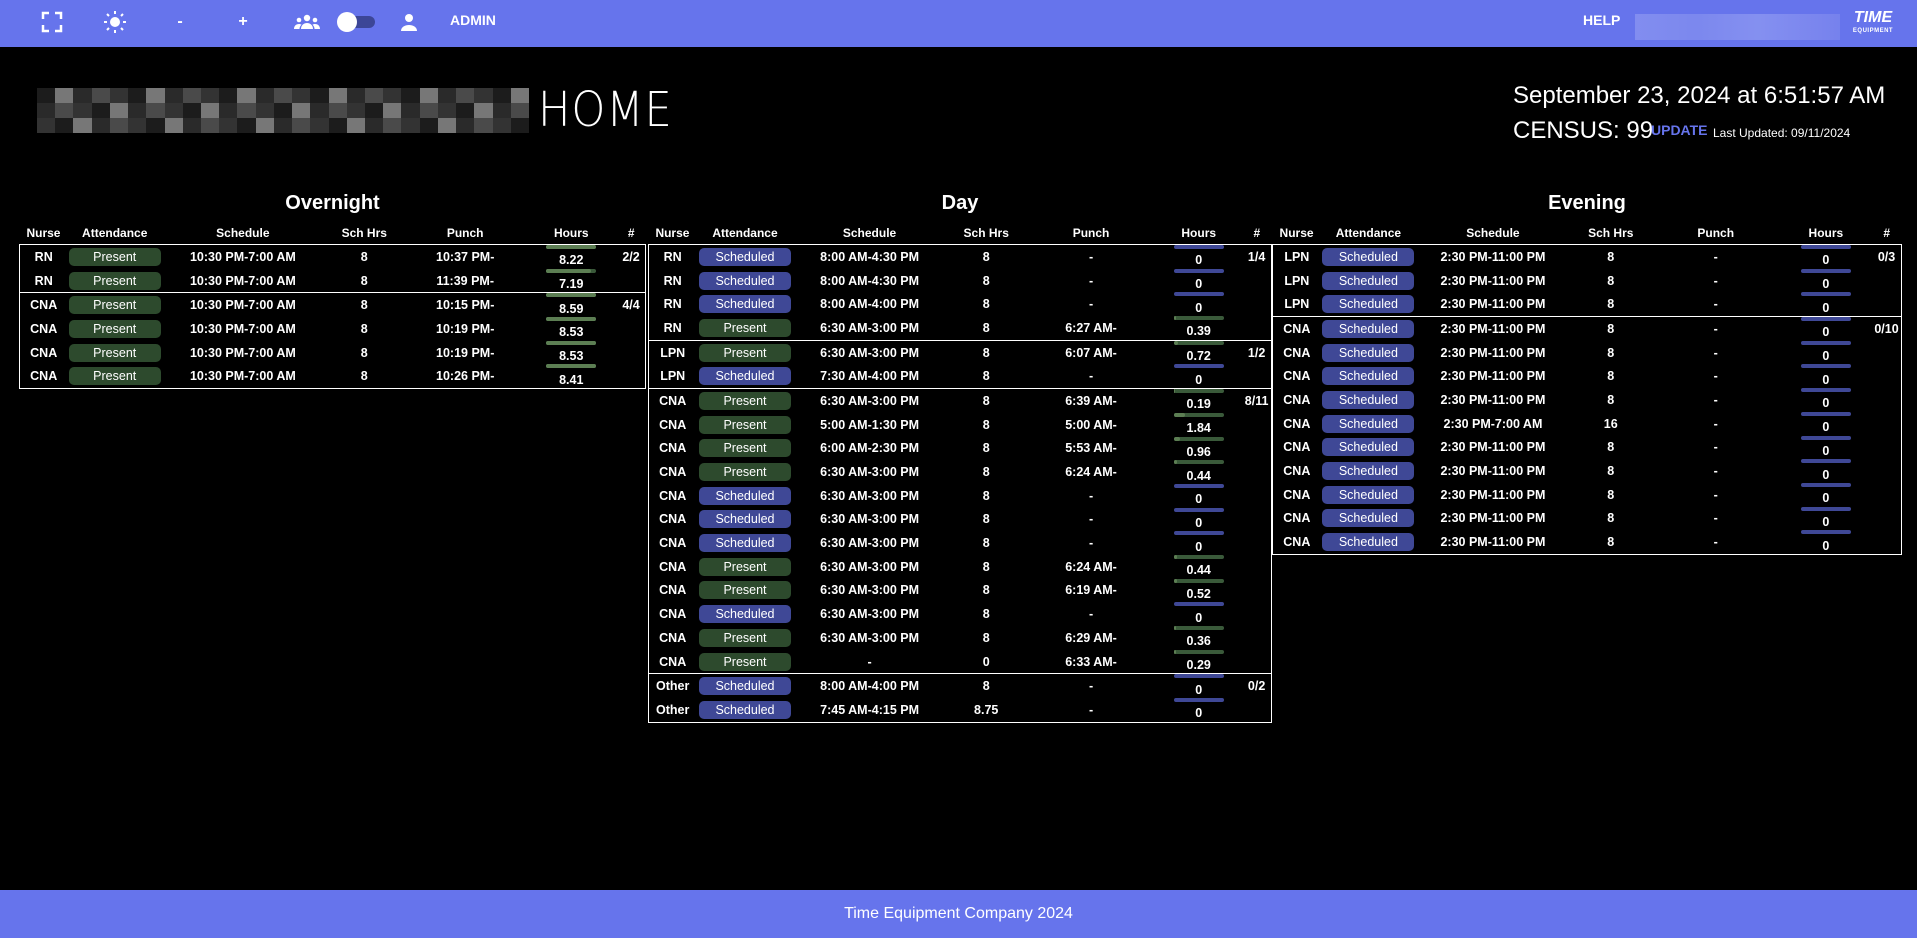 This screenshot has width=1917, height=938. I want to click on user-menu: ADMIN, so click(473, 20).